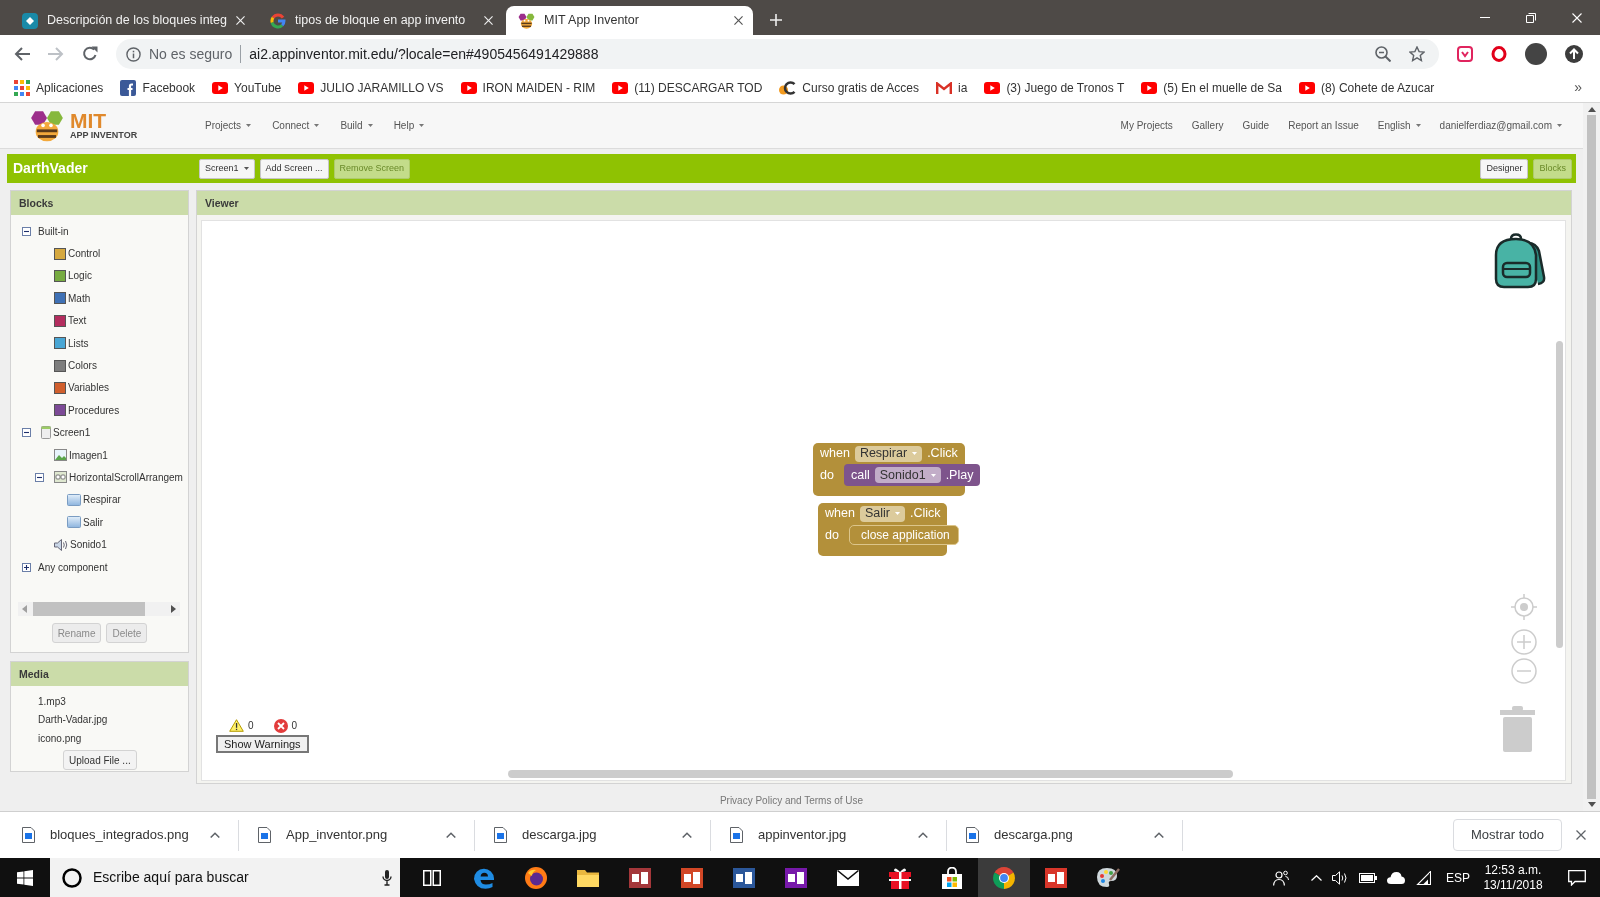  I want to click on menu-item: Projects, so click(228, 125).